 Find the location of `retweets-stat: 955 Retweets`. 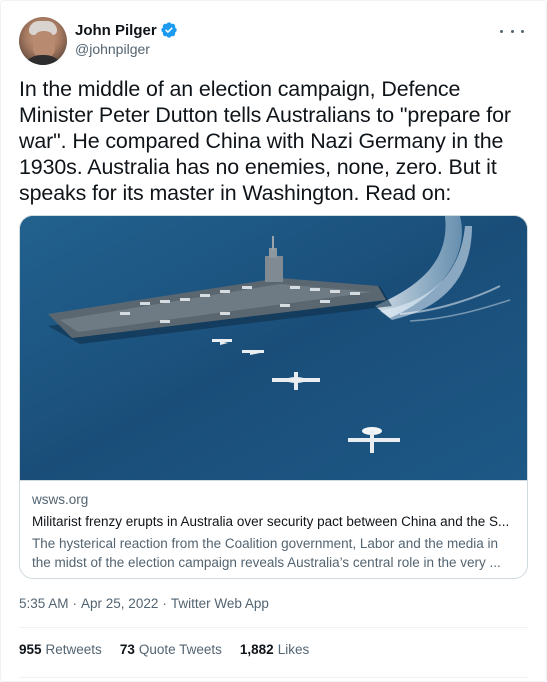

retweets-stat: 955 Retweets is located at coordinates (60, 649).